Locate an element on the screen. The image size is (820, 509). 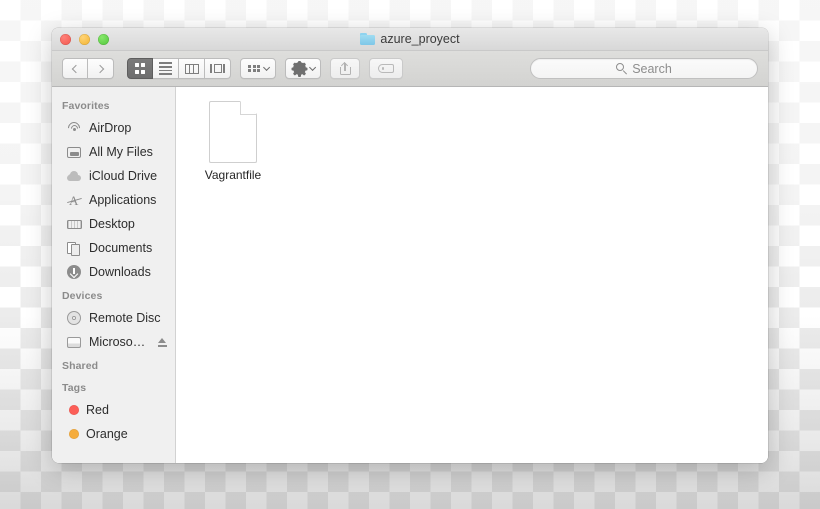
list-view-button is located at coordinates (166, 68).